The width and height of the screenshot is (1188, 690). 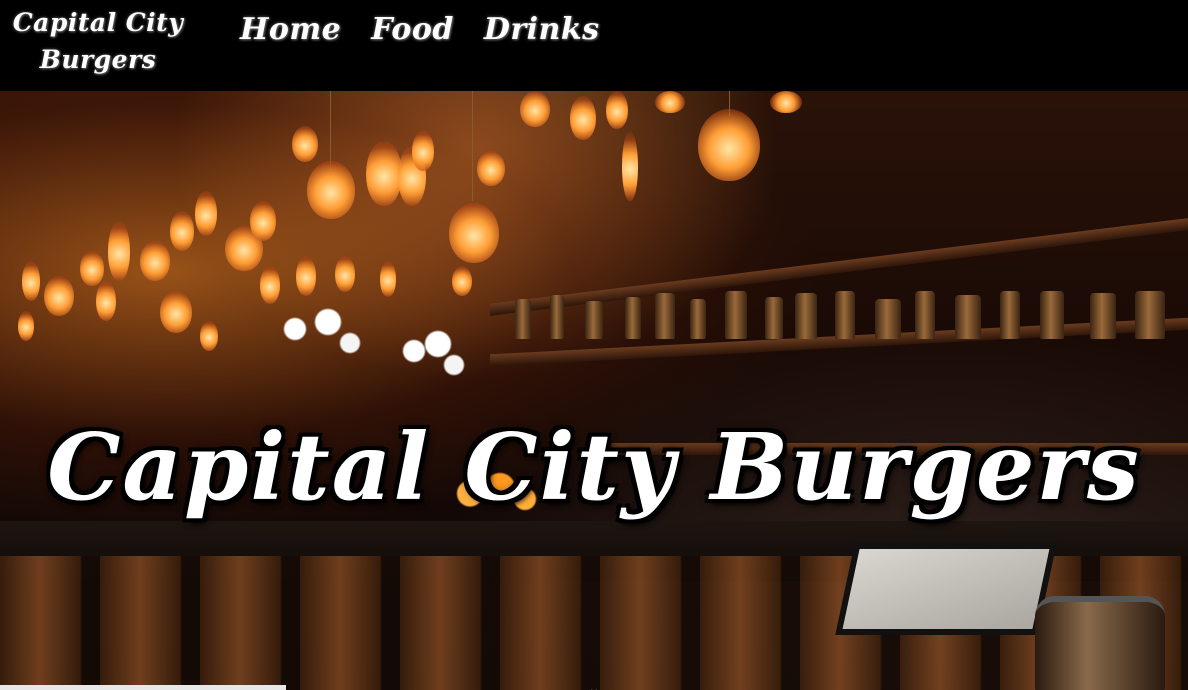 What do you see at coordinates (143, 687) in the screenshot?
I see `carousel-progress-bar` at bounding box center [143, 687].